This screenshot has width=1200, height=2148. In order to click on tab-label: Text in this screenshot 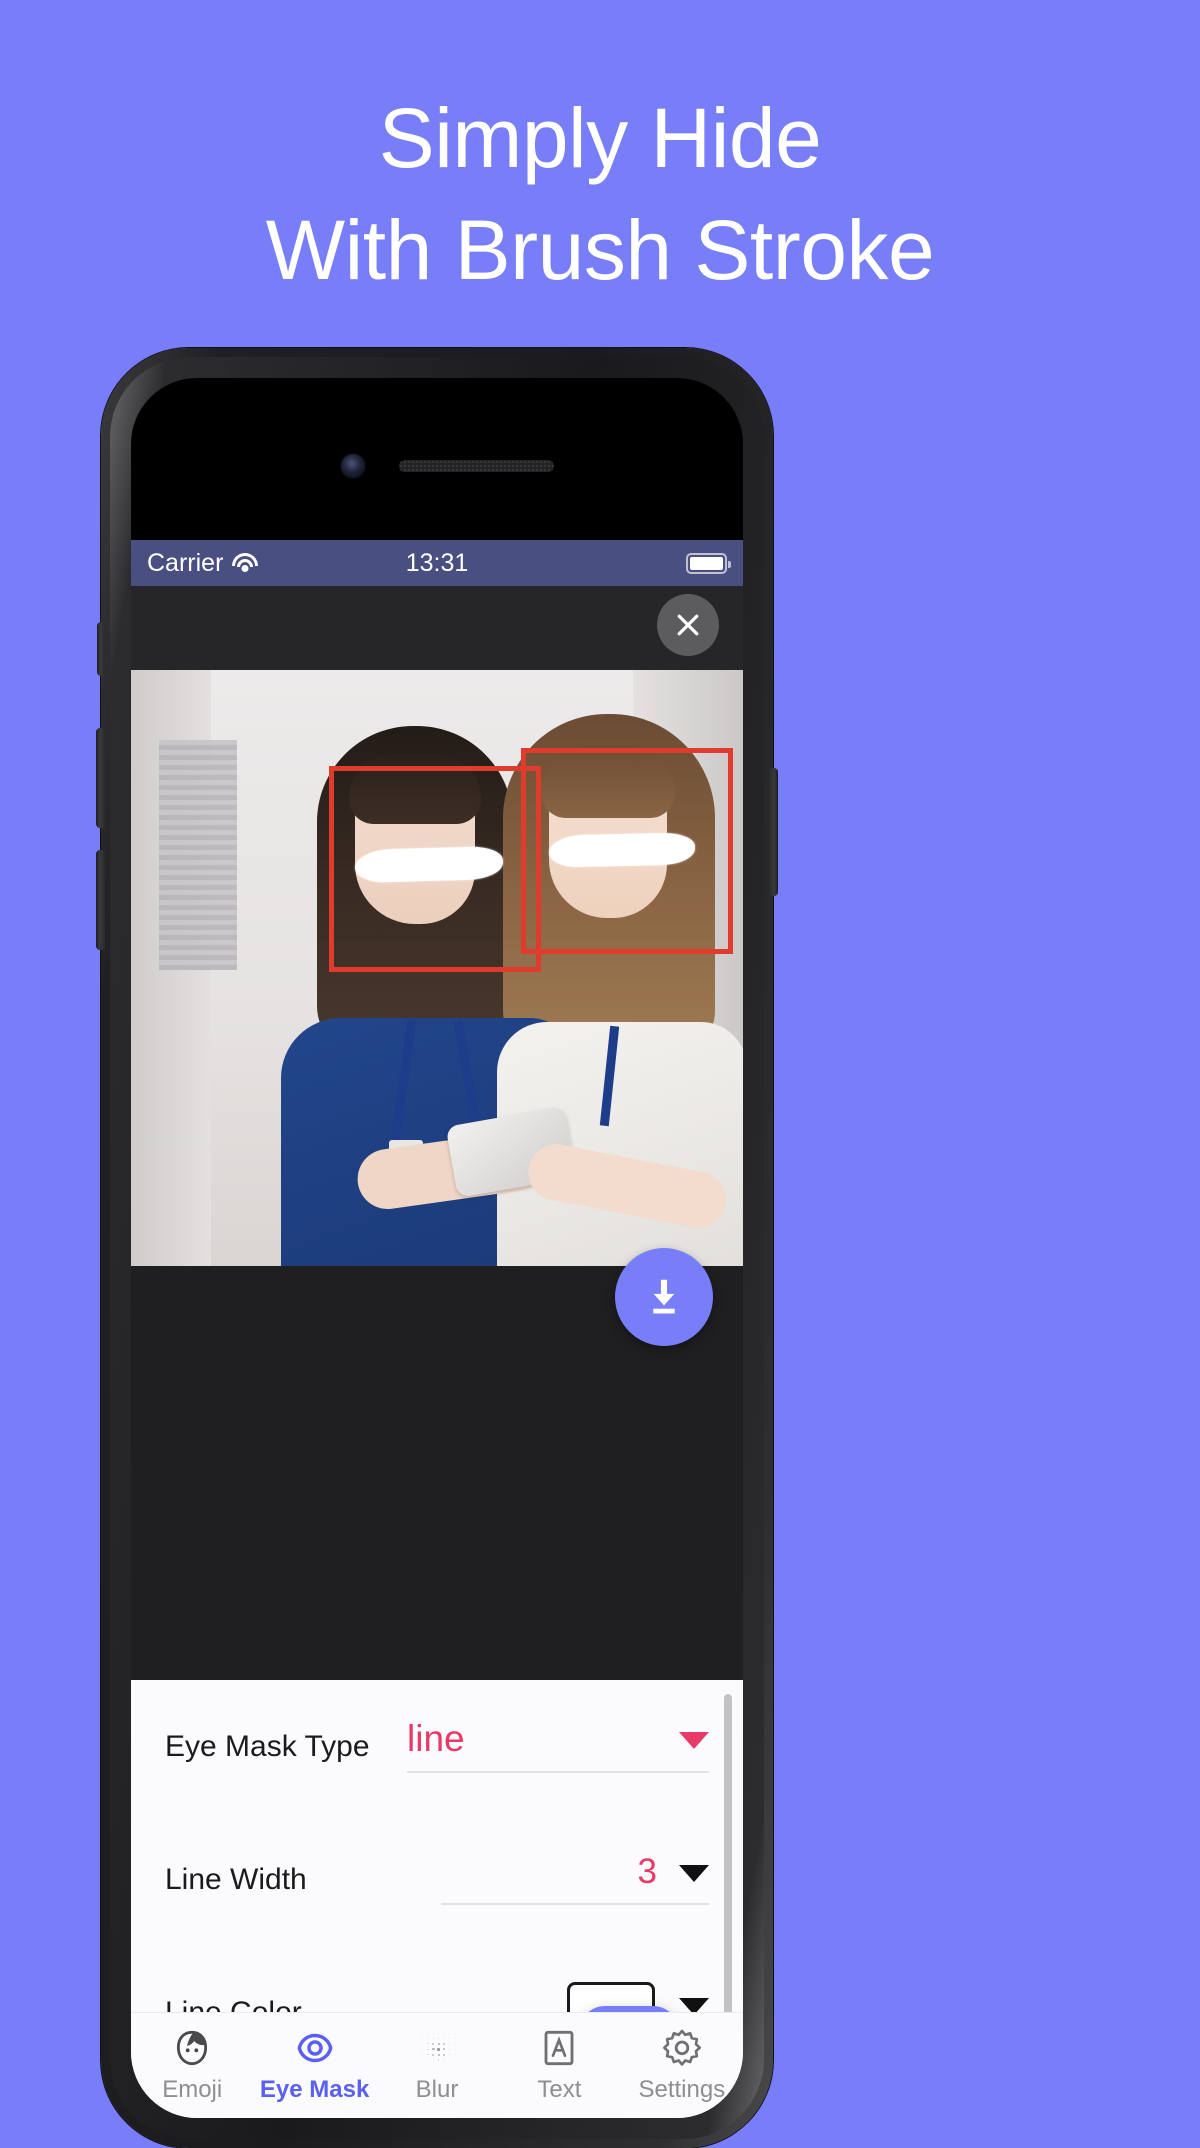, I will do `click(559, 2089)`.